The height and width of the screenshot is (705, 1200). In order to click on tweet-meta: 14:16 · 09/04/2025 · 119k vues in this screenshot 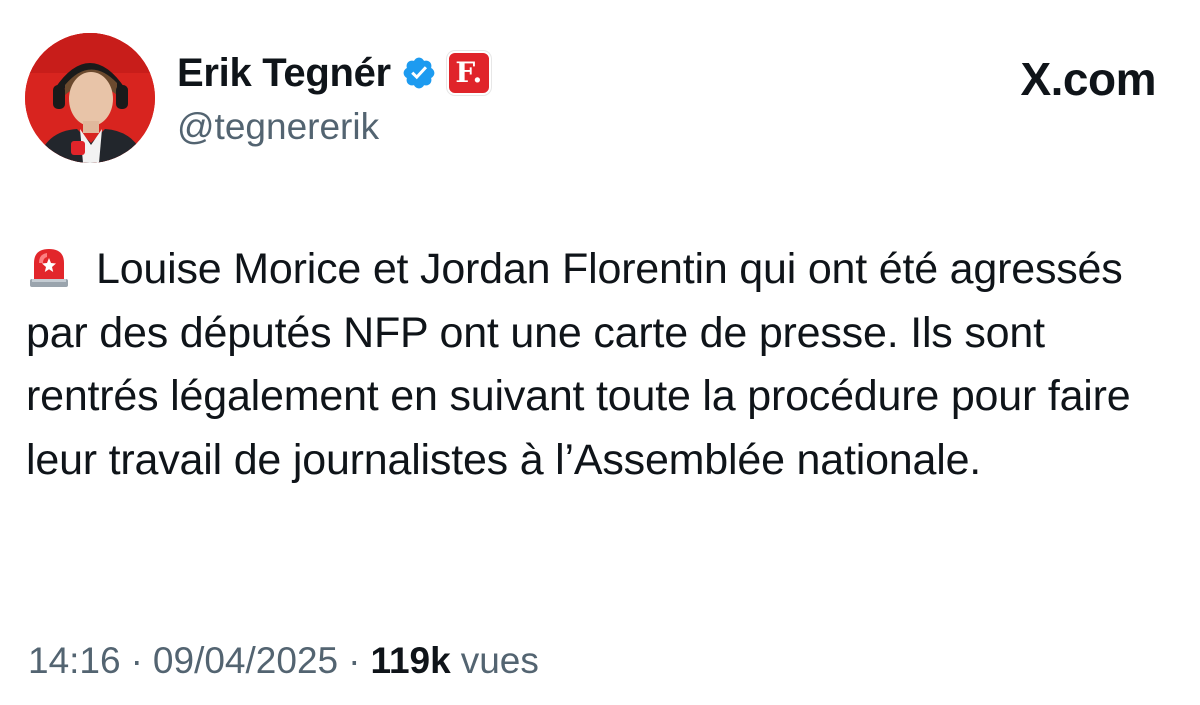, I will do `click(283, 661)`.